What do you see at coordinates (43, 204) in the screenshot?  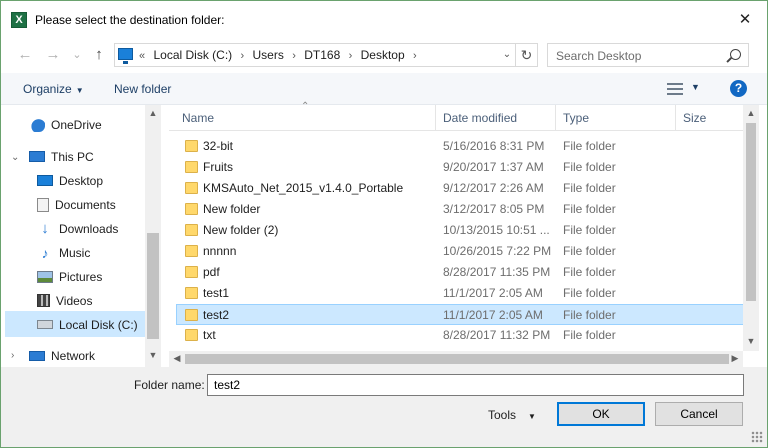 I see `documents-icon` at bounding box center [43, 204].